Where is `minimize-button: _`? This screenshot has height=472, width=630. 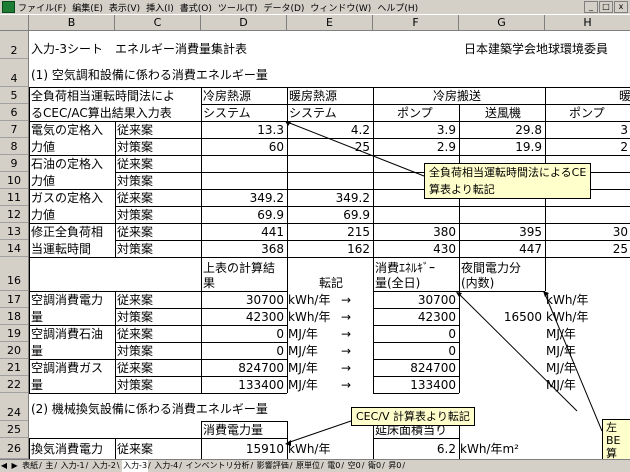
minimize-button: _ is located at coordinates (591, 7).